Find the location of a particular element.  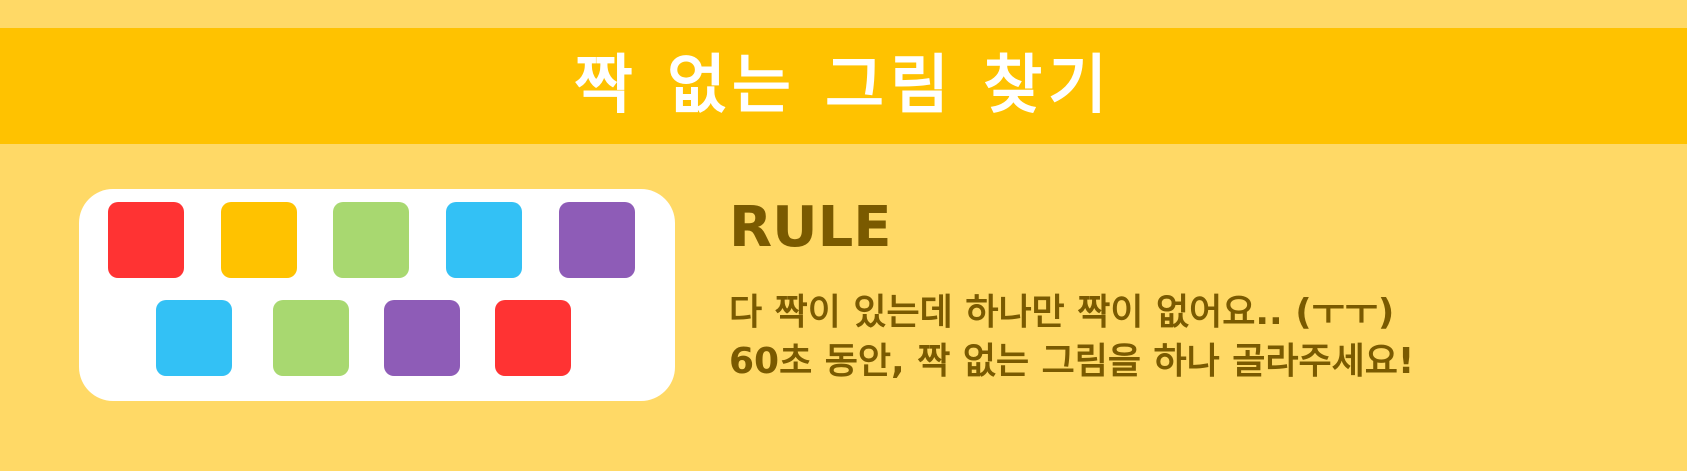

game-title: 짝 없는 그림 찾기 is located at coordinates (843, 86).